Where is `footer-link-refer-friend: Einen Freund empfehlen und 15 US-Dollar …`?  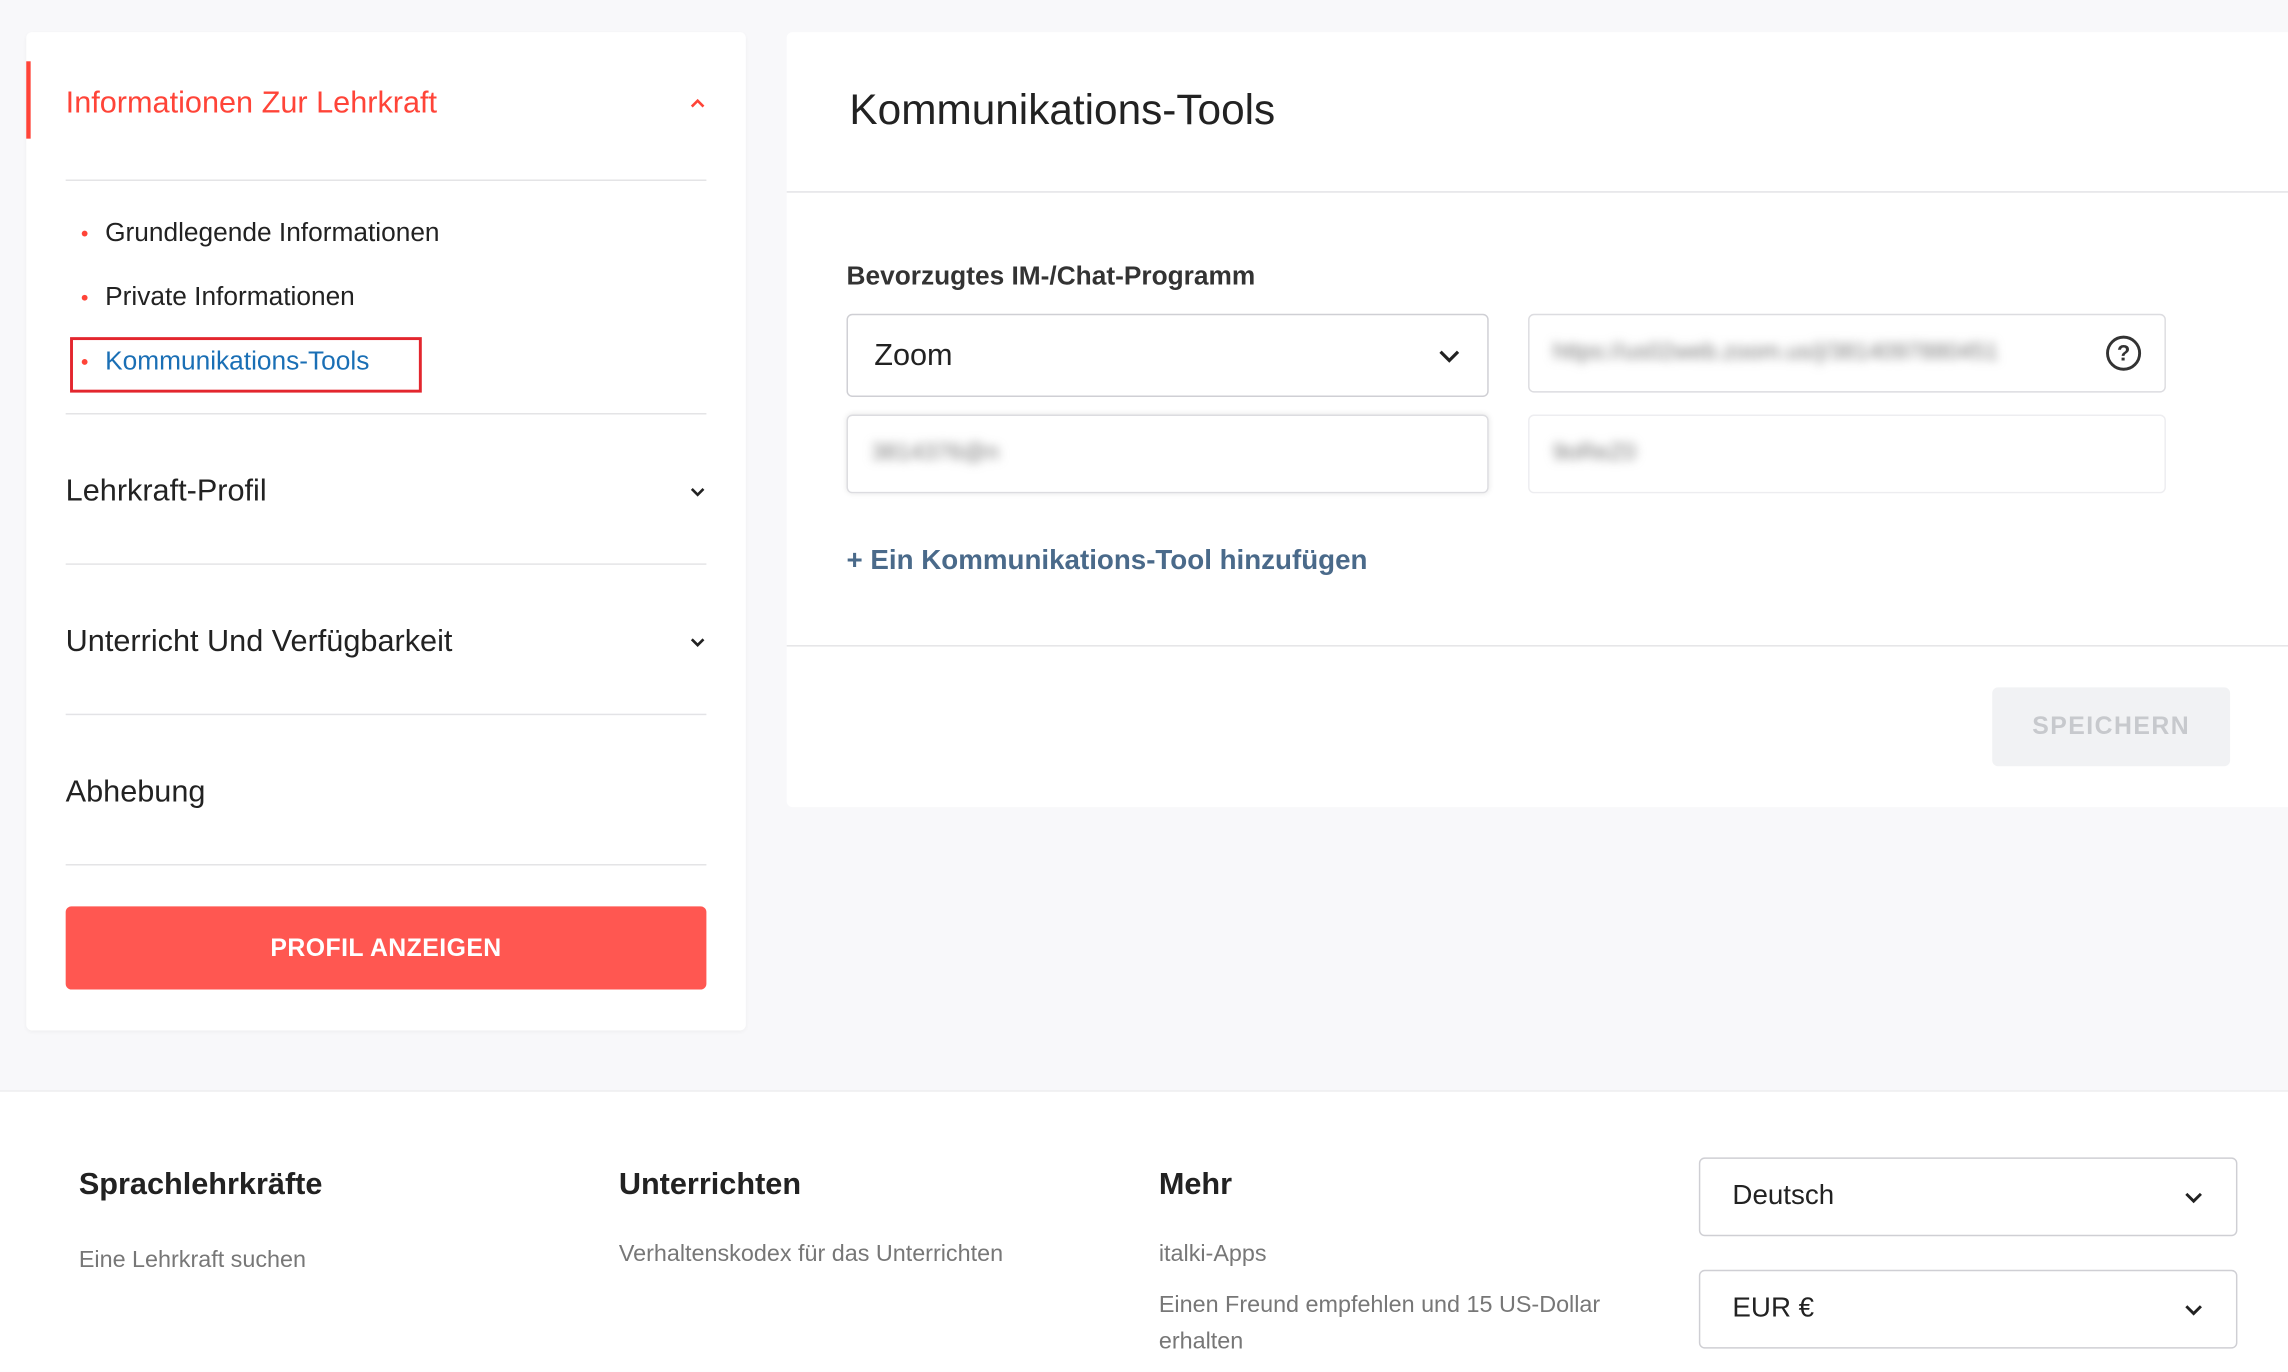
footer-link-refer-friend: Einen Freund empfehlen und 15 US-Dollar … is located at coordinates (1407, 1323).